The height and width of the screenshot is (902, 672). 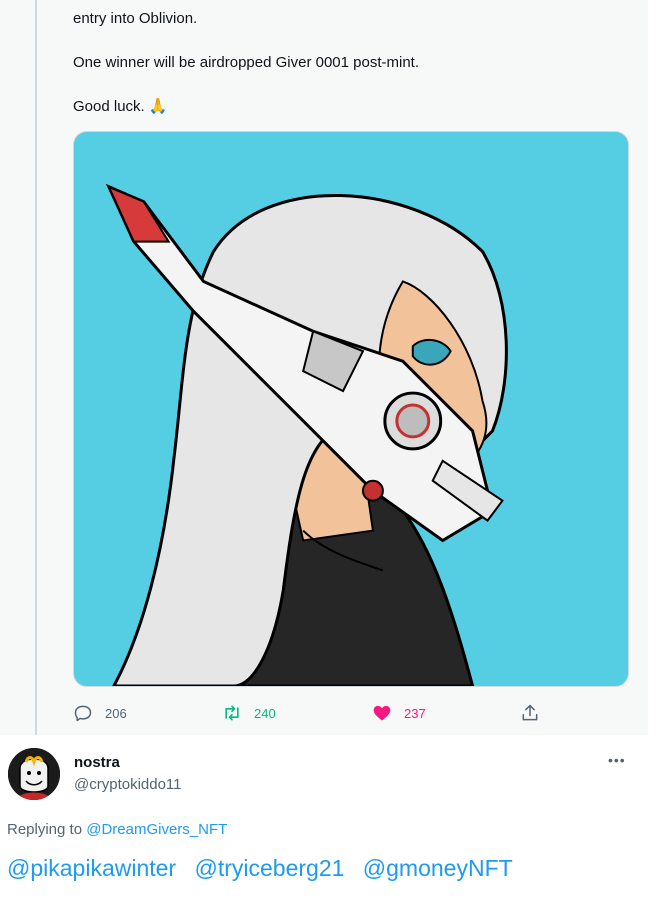 I want to click on replying-to-link: @DreamGivers_NFT, so click(x=156, y=829).